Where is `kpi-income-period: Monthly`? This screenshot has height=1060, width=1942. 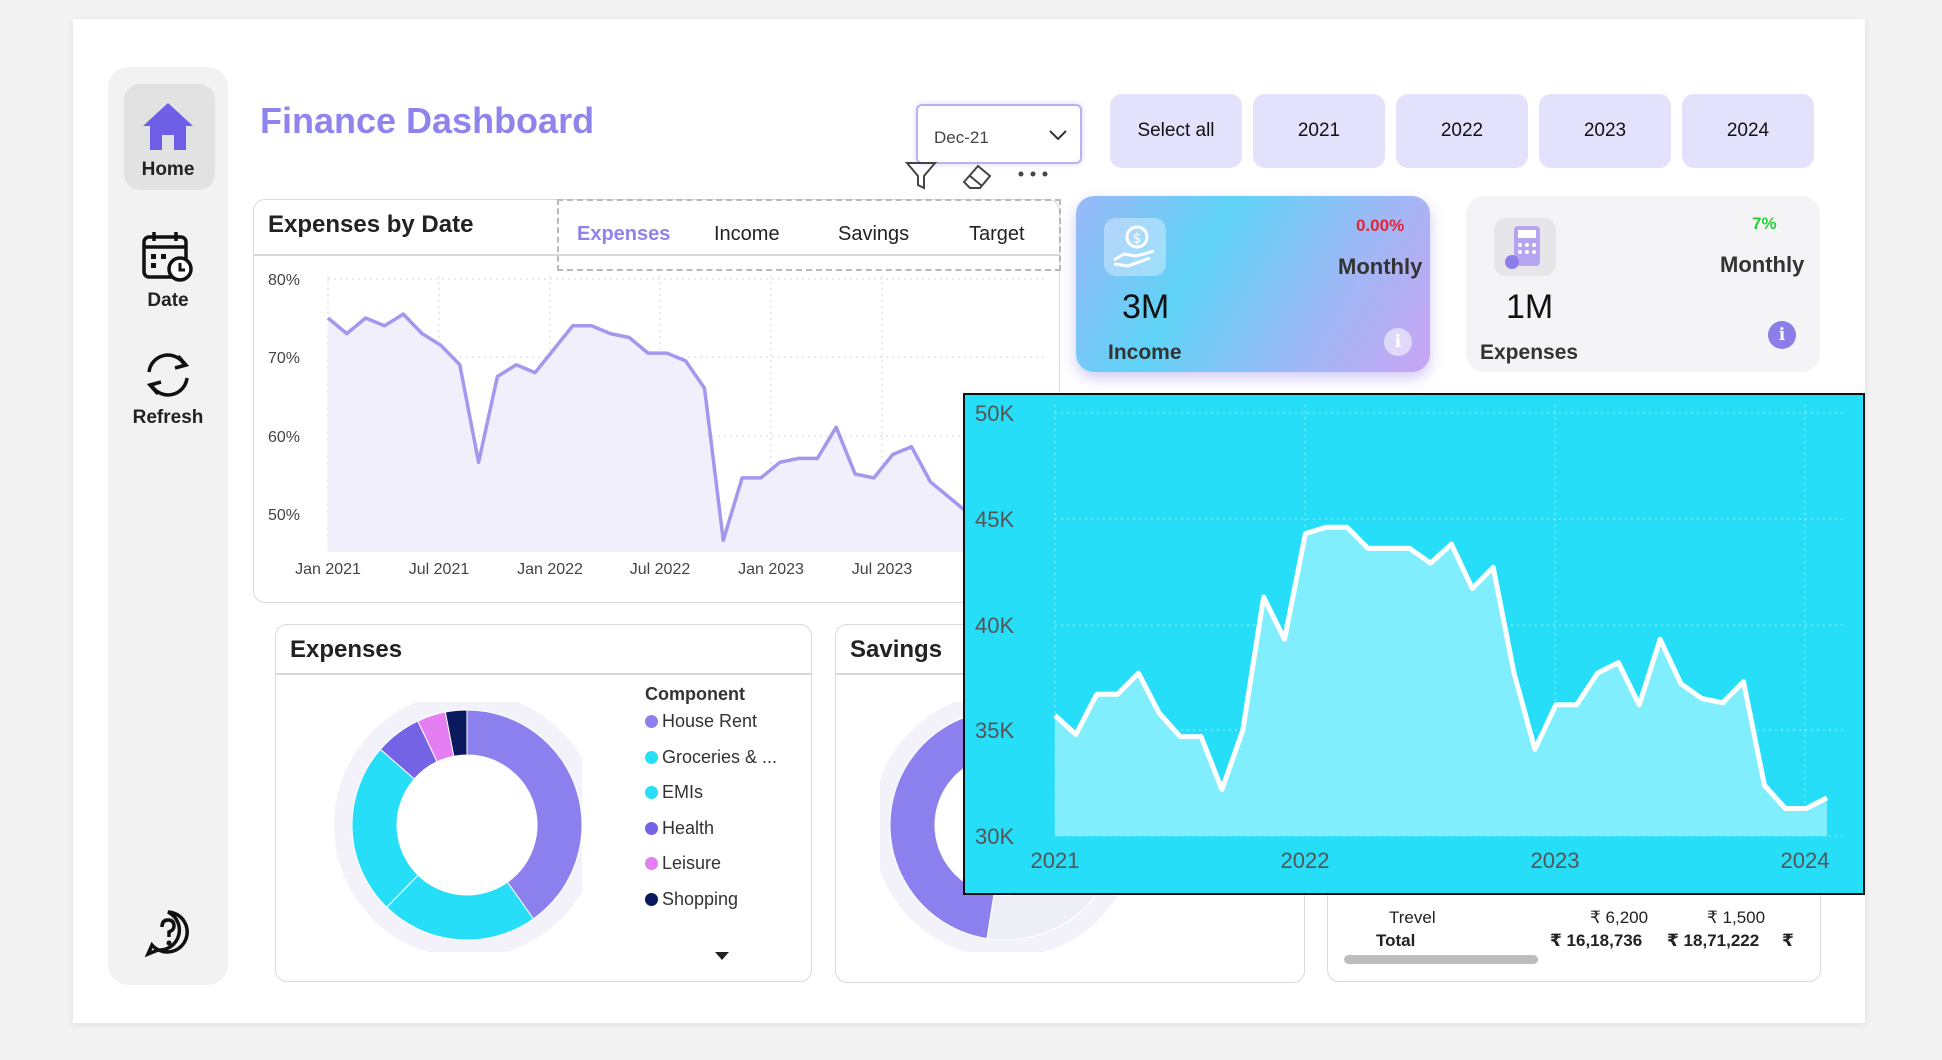 kpi-income-period: Monthly is located at coordinates (1380, 266).